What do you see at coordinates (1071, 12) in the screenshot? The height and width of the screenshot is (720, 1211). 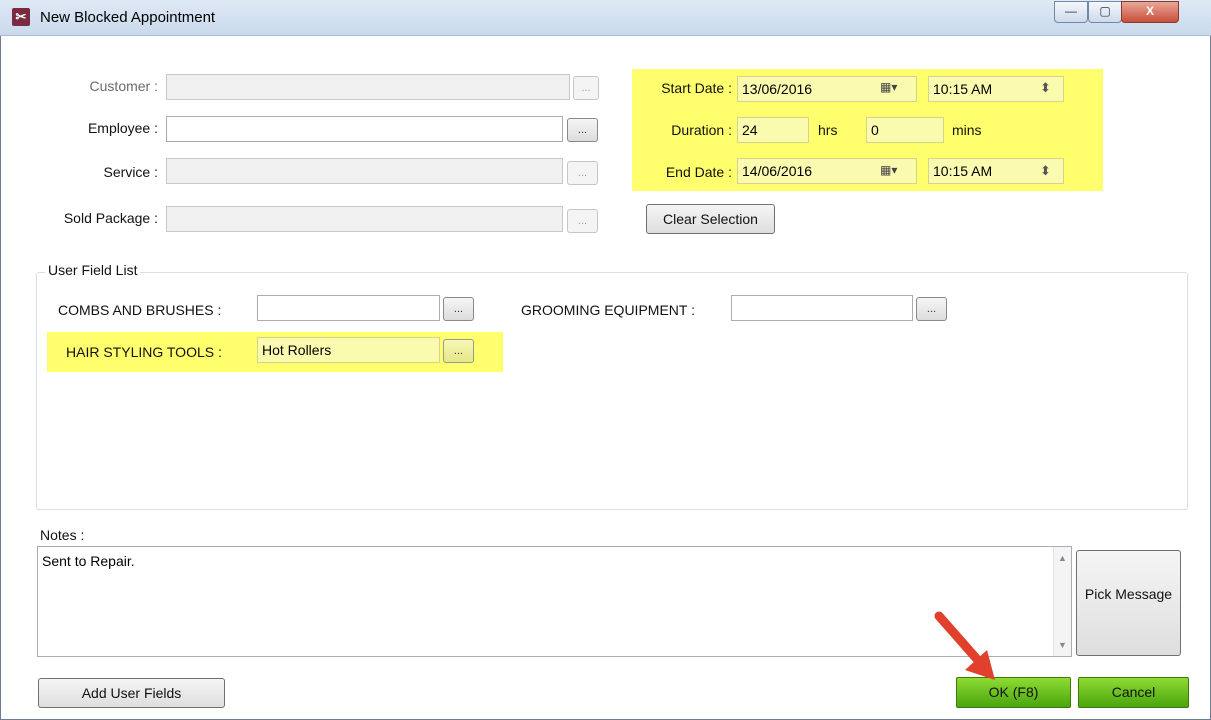 I see `minimize-button: —` at bounding box center [1071, 12].